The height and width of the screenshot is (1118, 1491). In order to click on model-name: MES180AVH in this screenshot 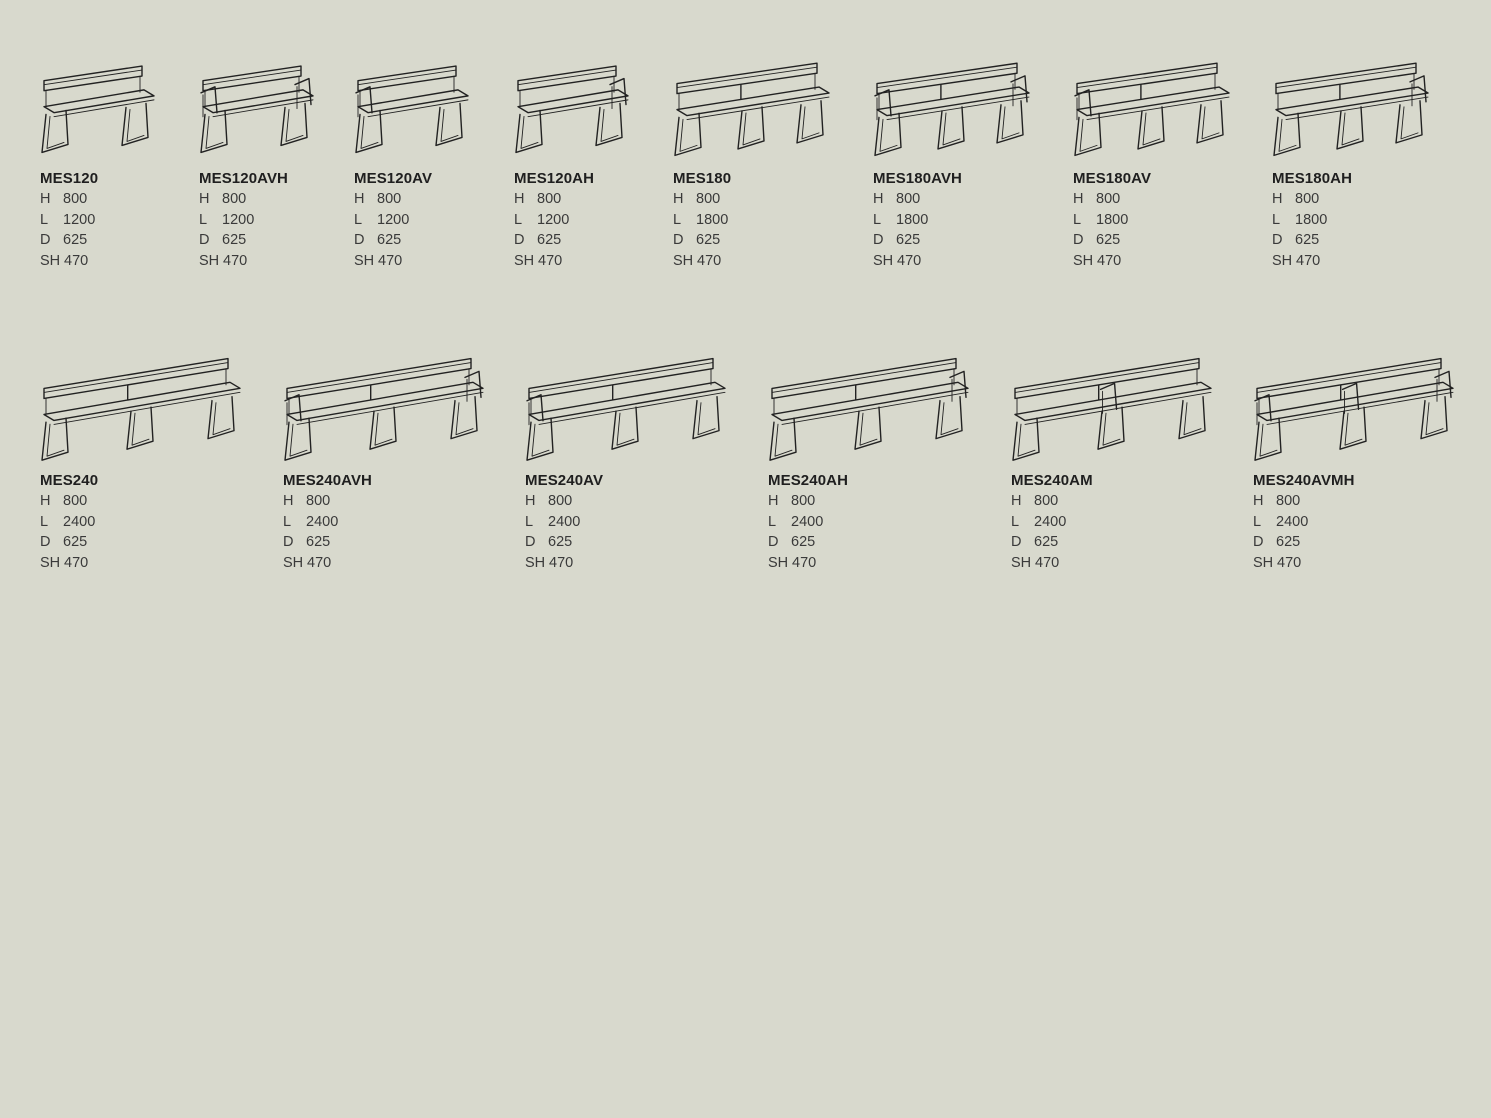, I will do `click(917, 178)`.